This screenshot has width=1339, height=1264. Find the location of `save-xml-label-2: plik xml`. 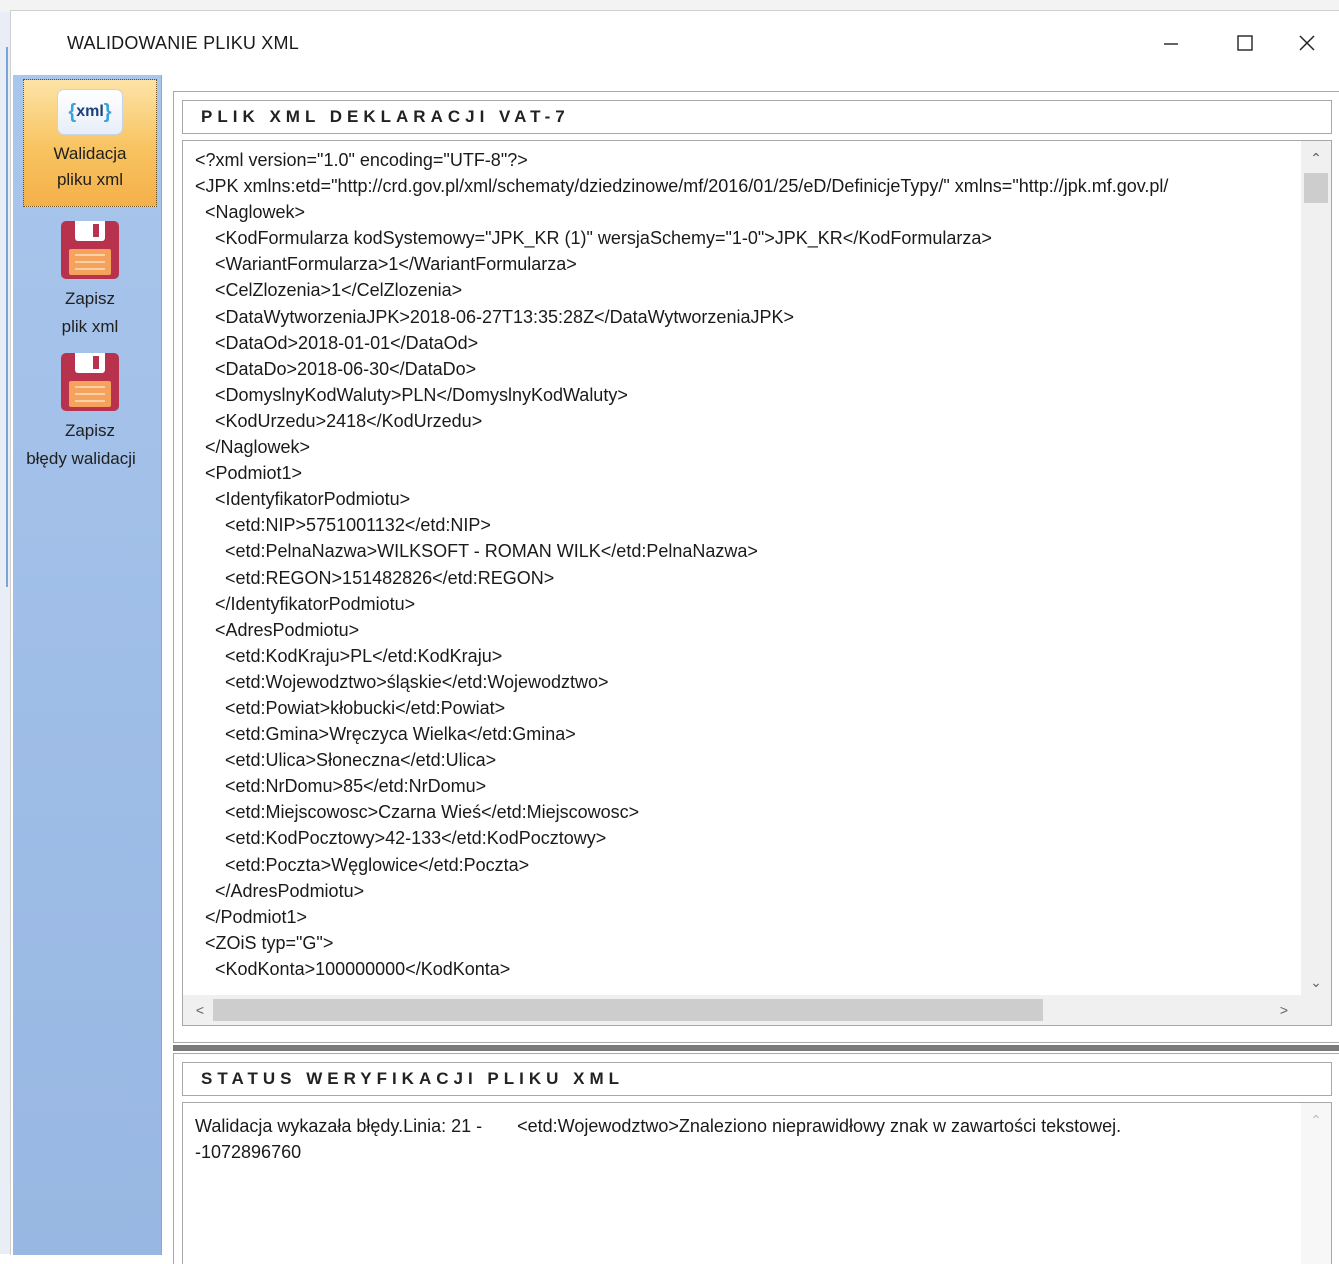

save-xml-label-2: plik xml is located at coordinates (90, 326).